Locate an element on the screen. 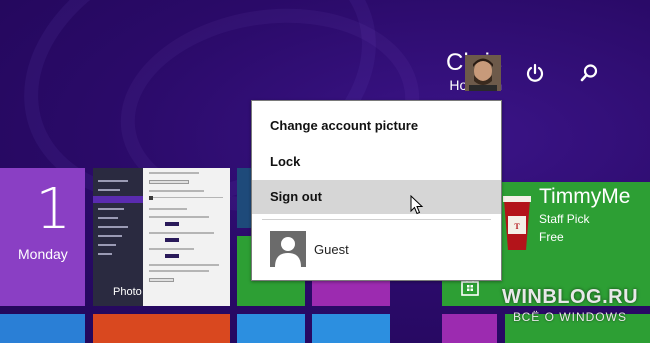 This screenshot has width=650, height=343. menu-divider is located at coordinates (376, 219).